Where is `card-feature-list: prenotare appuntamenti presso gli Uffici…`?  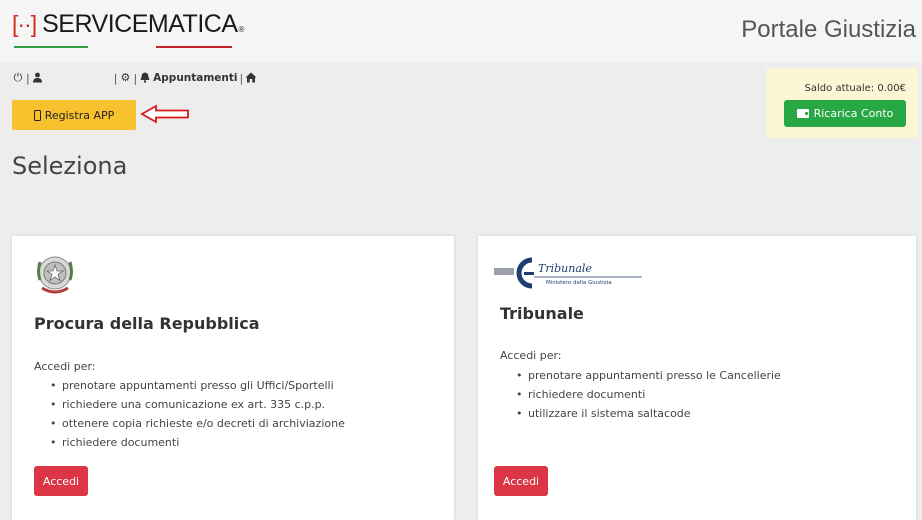
card-feature-list: prenotare appuntamenti presso gli Uffici… is located at coordinates (197, 414).